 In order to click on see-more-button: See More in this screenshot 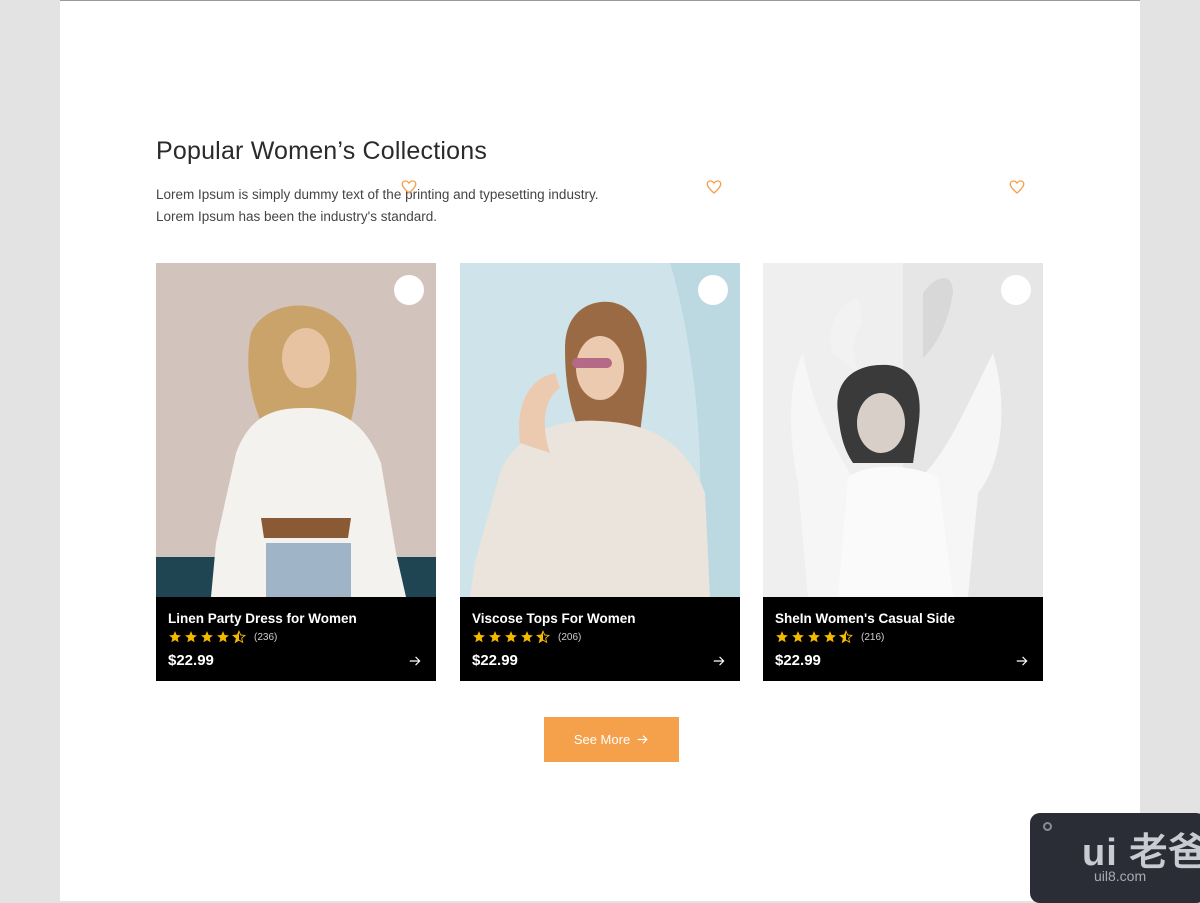, I will do `click(611, 739)`.